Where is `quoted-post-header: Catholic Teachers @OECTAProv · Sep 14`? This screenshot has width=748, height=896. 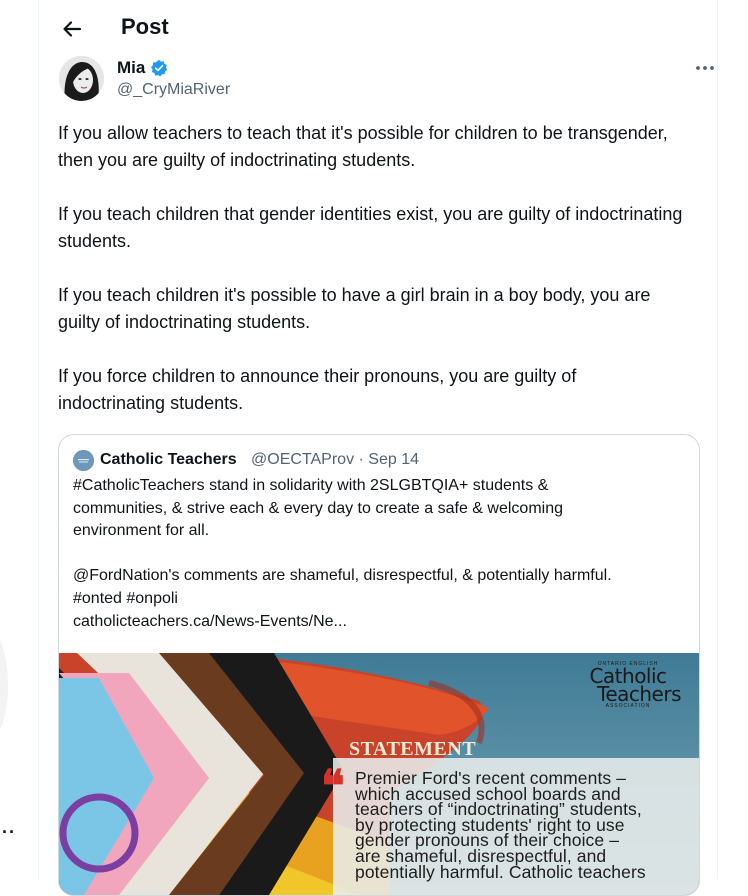 quoted-post-header: Catholic Teachers @OECTAProv · Sep 14 is located at coordinates (373, 461).